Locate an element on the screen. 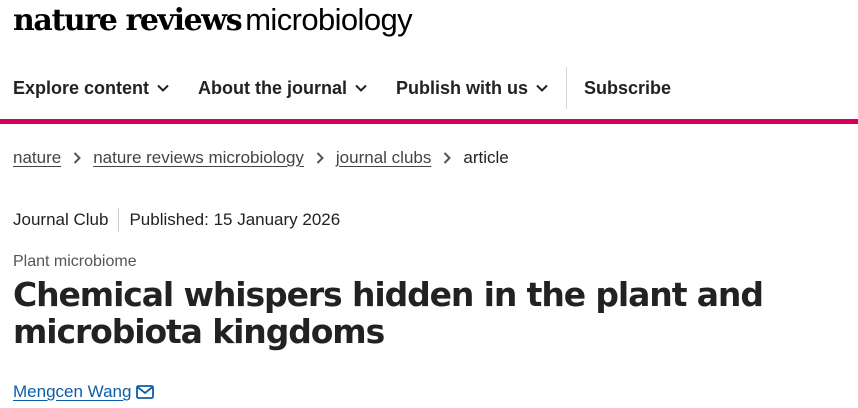  article-type: Journal Club is located at coordinates (61, 219).